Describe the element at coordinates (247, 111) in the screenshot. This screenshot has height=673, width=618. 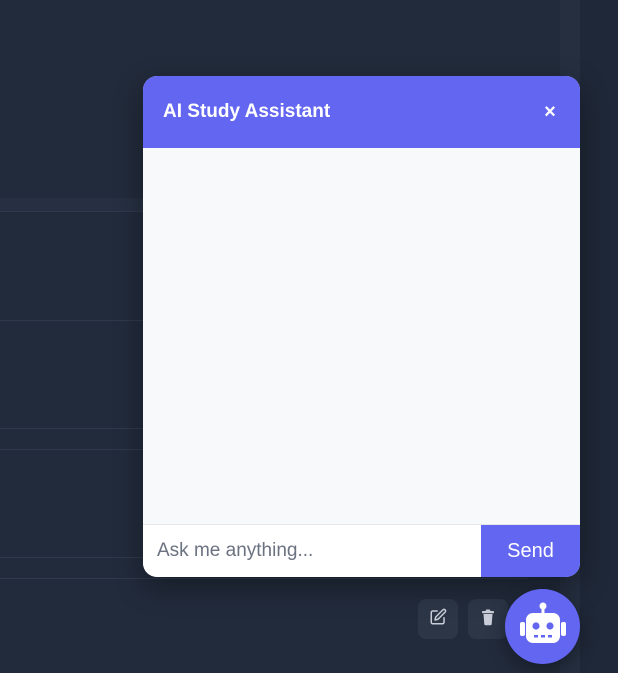
I see `chat-title: AI Study Assistant` at that location.